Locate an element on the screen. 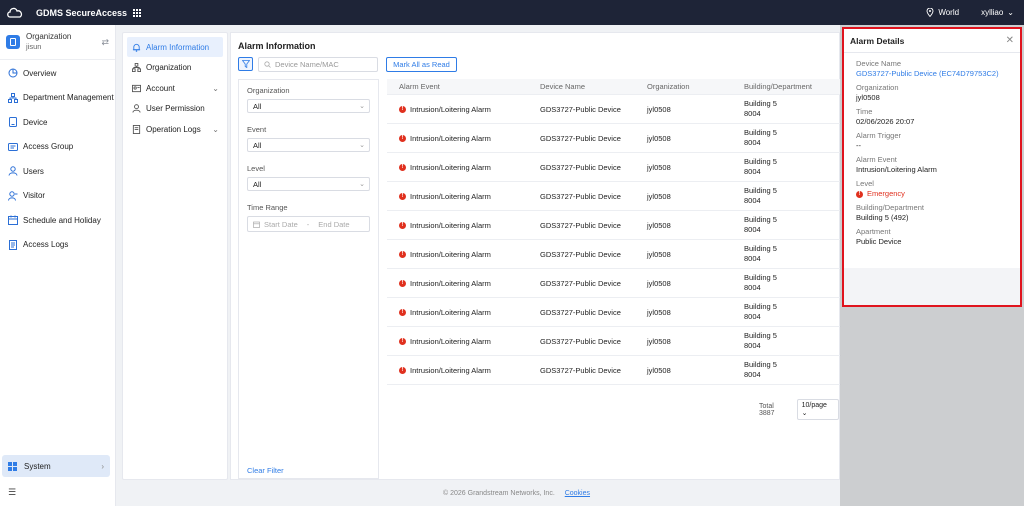 The height and width of the screenshot is (506, 1024). mark-all-read-button: Mark All as Read is located at coordinates (421, 64).